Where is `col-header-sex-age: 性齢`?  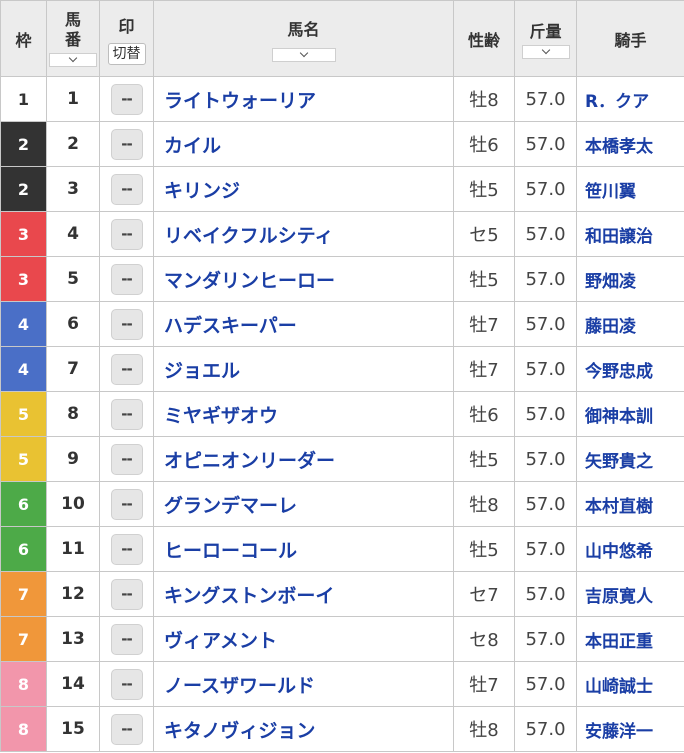 col-header-sex-age: 性齢 is located at coordinates (484, 38).